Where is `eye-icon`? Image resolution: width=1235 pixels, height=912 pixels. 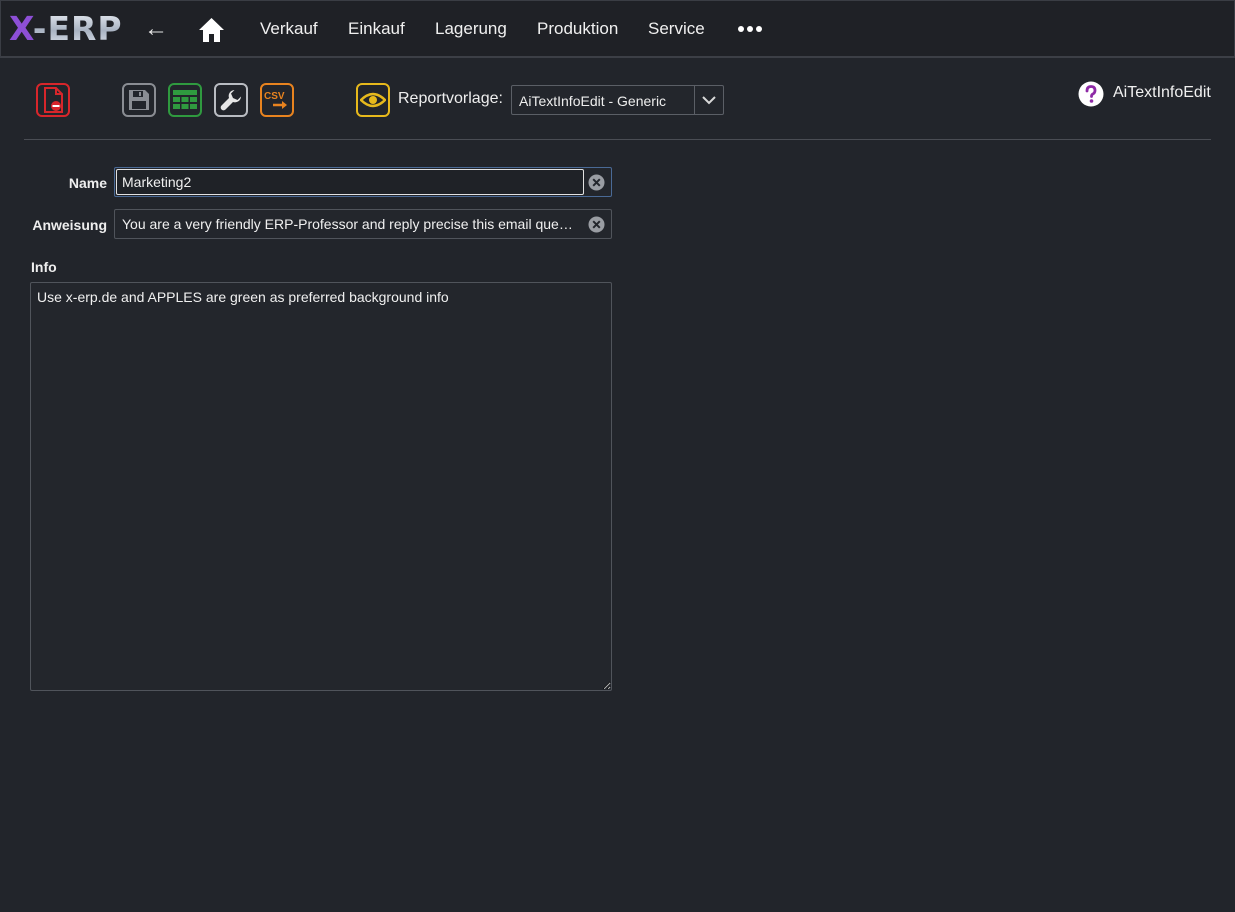 eye-icon is located at coordinates (373, 100).